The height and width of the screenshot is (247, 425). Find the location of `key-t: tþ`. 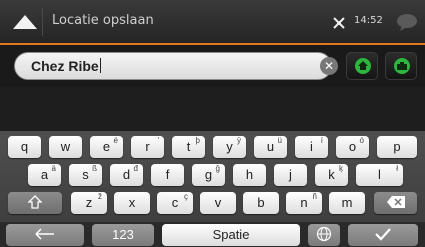

key-t: tþ is located at coordinates (188, 147).